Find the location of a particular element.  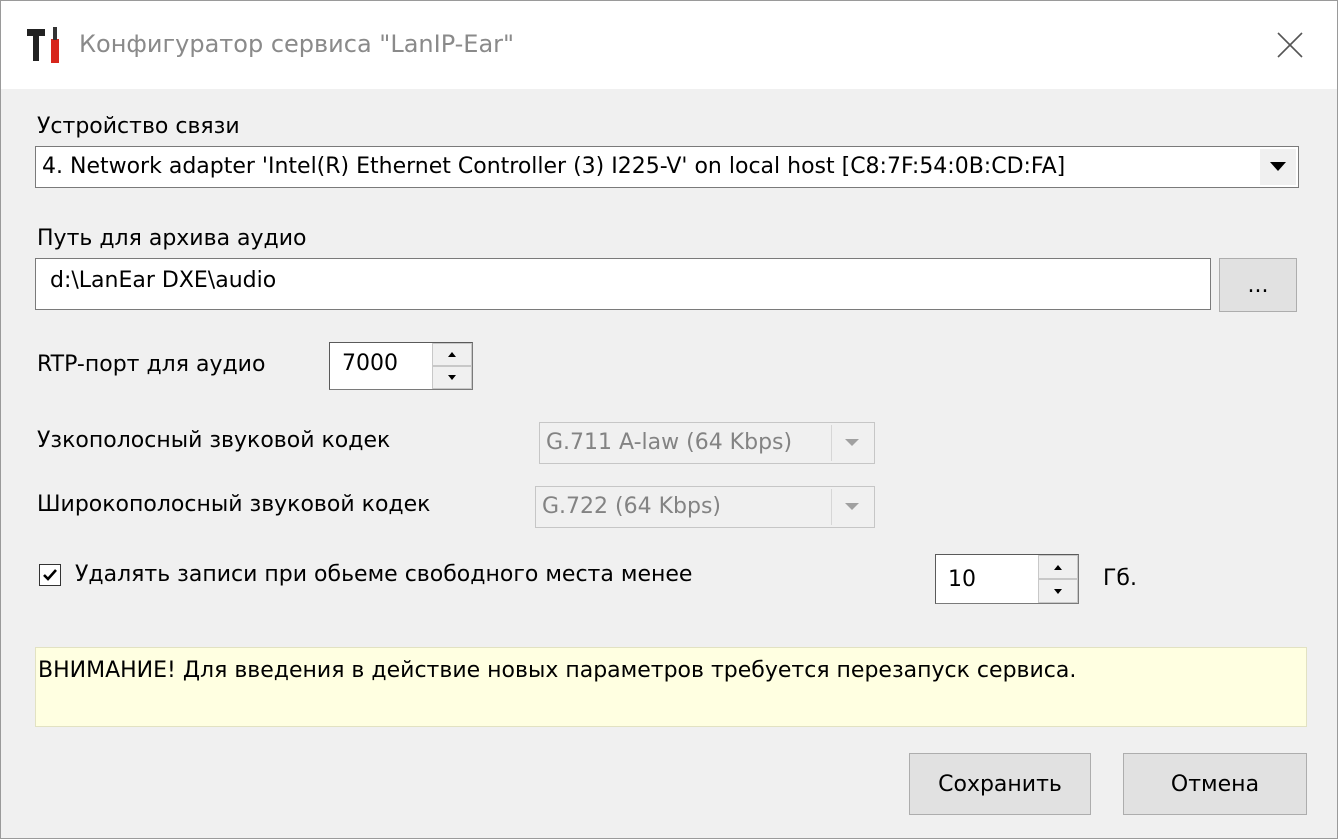

archive-path-label: Путь для архива аудио is located at coordinates (172, 238).